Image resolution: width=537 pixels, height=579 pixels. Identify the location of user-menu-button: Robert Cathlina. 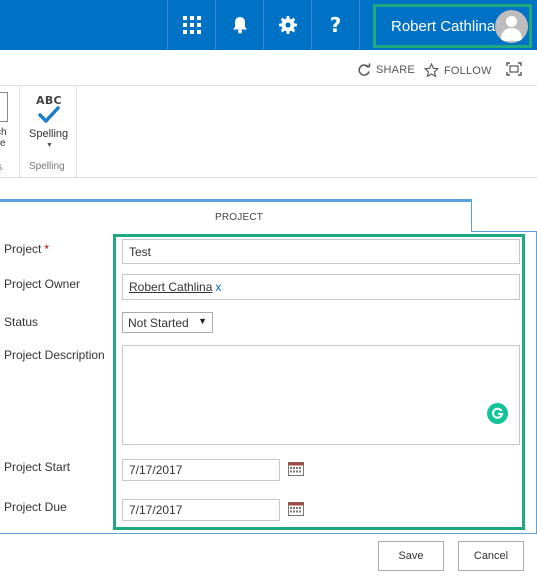
(452, 26).